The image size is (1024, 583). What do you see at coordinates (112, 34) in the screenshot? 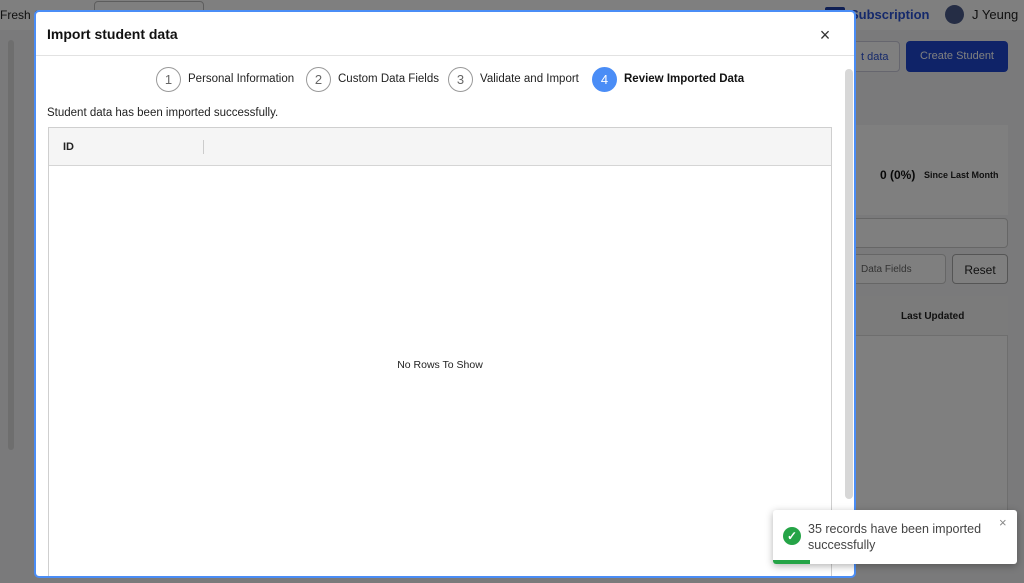
I see `modal-title: Import student data` at bounding box center [112, 34].